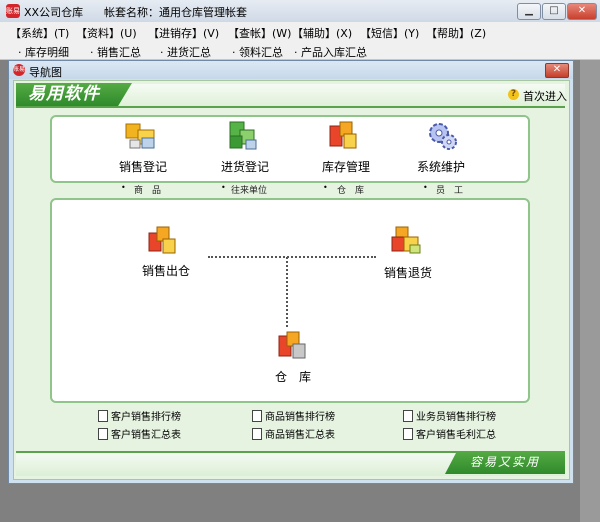  Describe the element at coordinates (243, 136) in the screenshot. I see `purchase-register-icon` at that location.